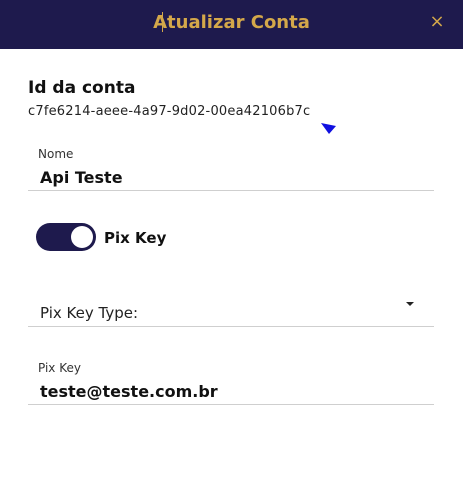 The image size is (463, 490). What do you see at coordinates (59, 368) in the screenshot?
I see `pix-key-label: Pix Key` at bounding box center [59, 368].